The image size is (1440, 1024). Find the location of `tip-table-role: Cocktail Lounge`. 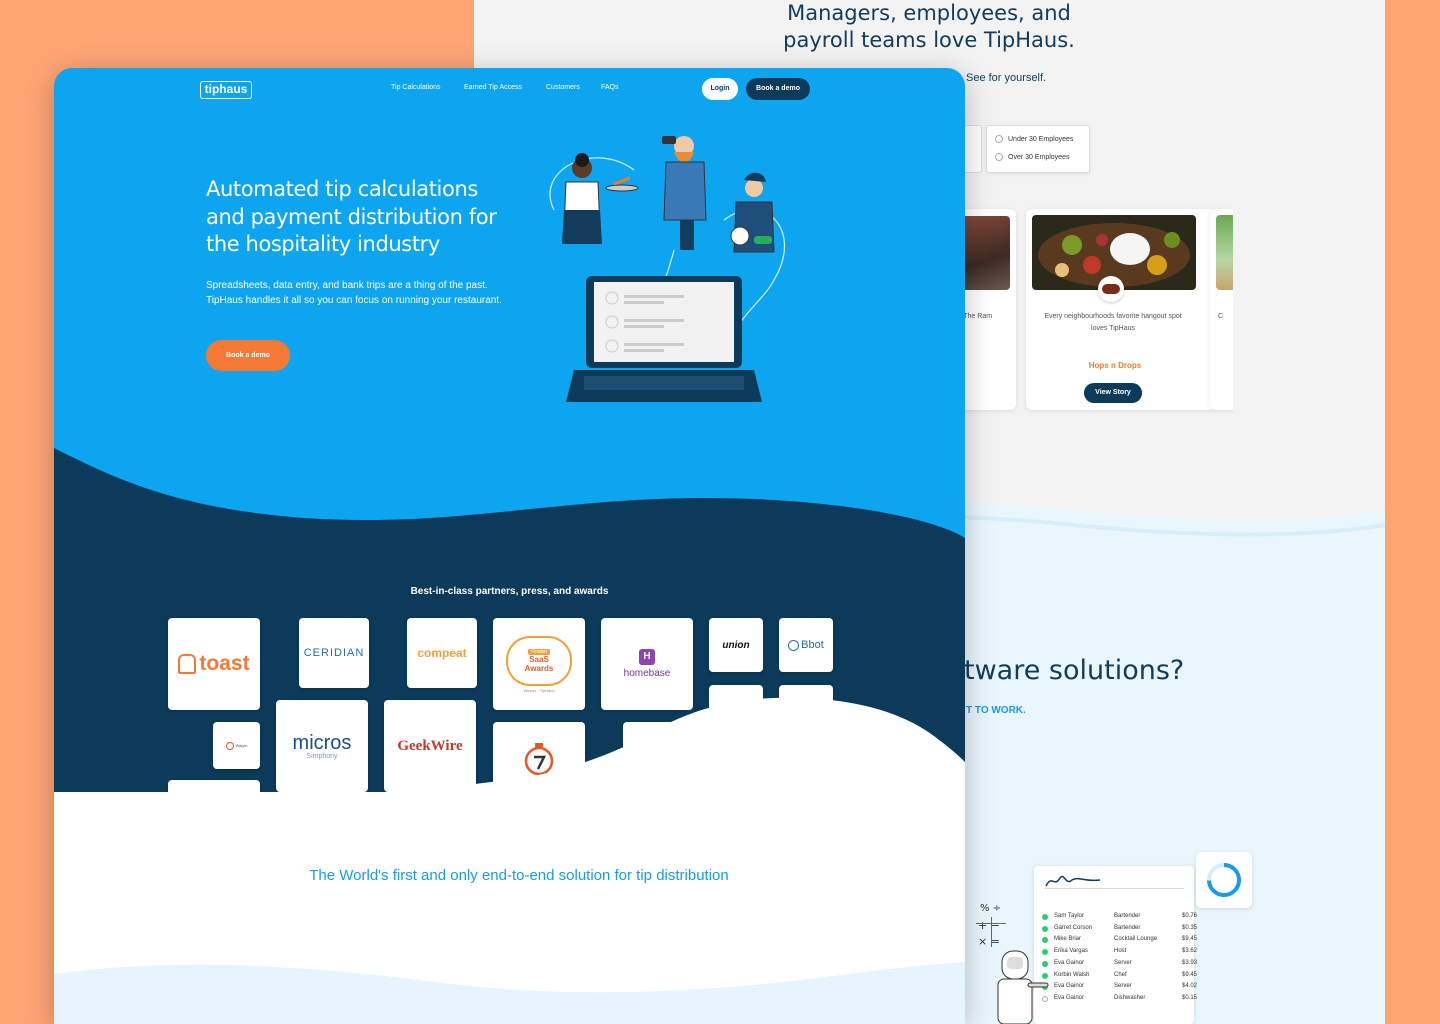

tip-table-role: Cocktail Lounge is located at coordinates (1136, 939).